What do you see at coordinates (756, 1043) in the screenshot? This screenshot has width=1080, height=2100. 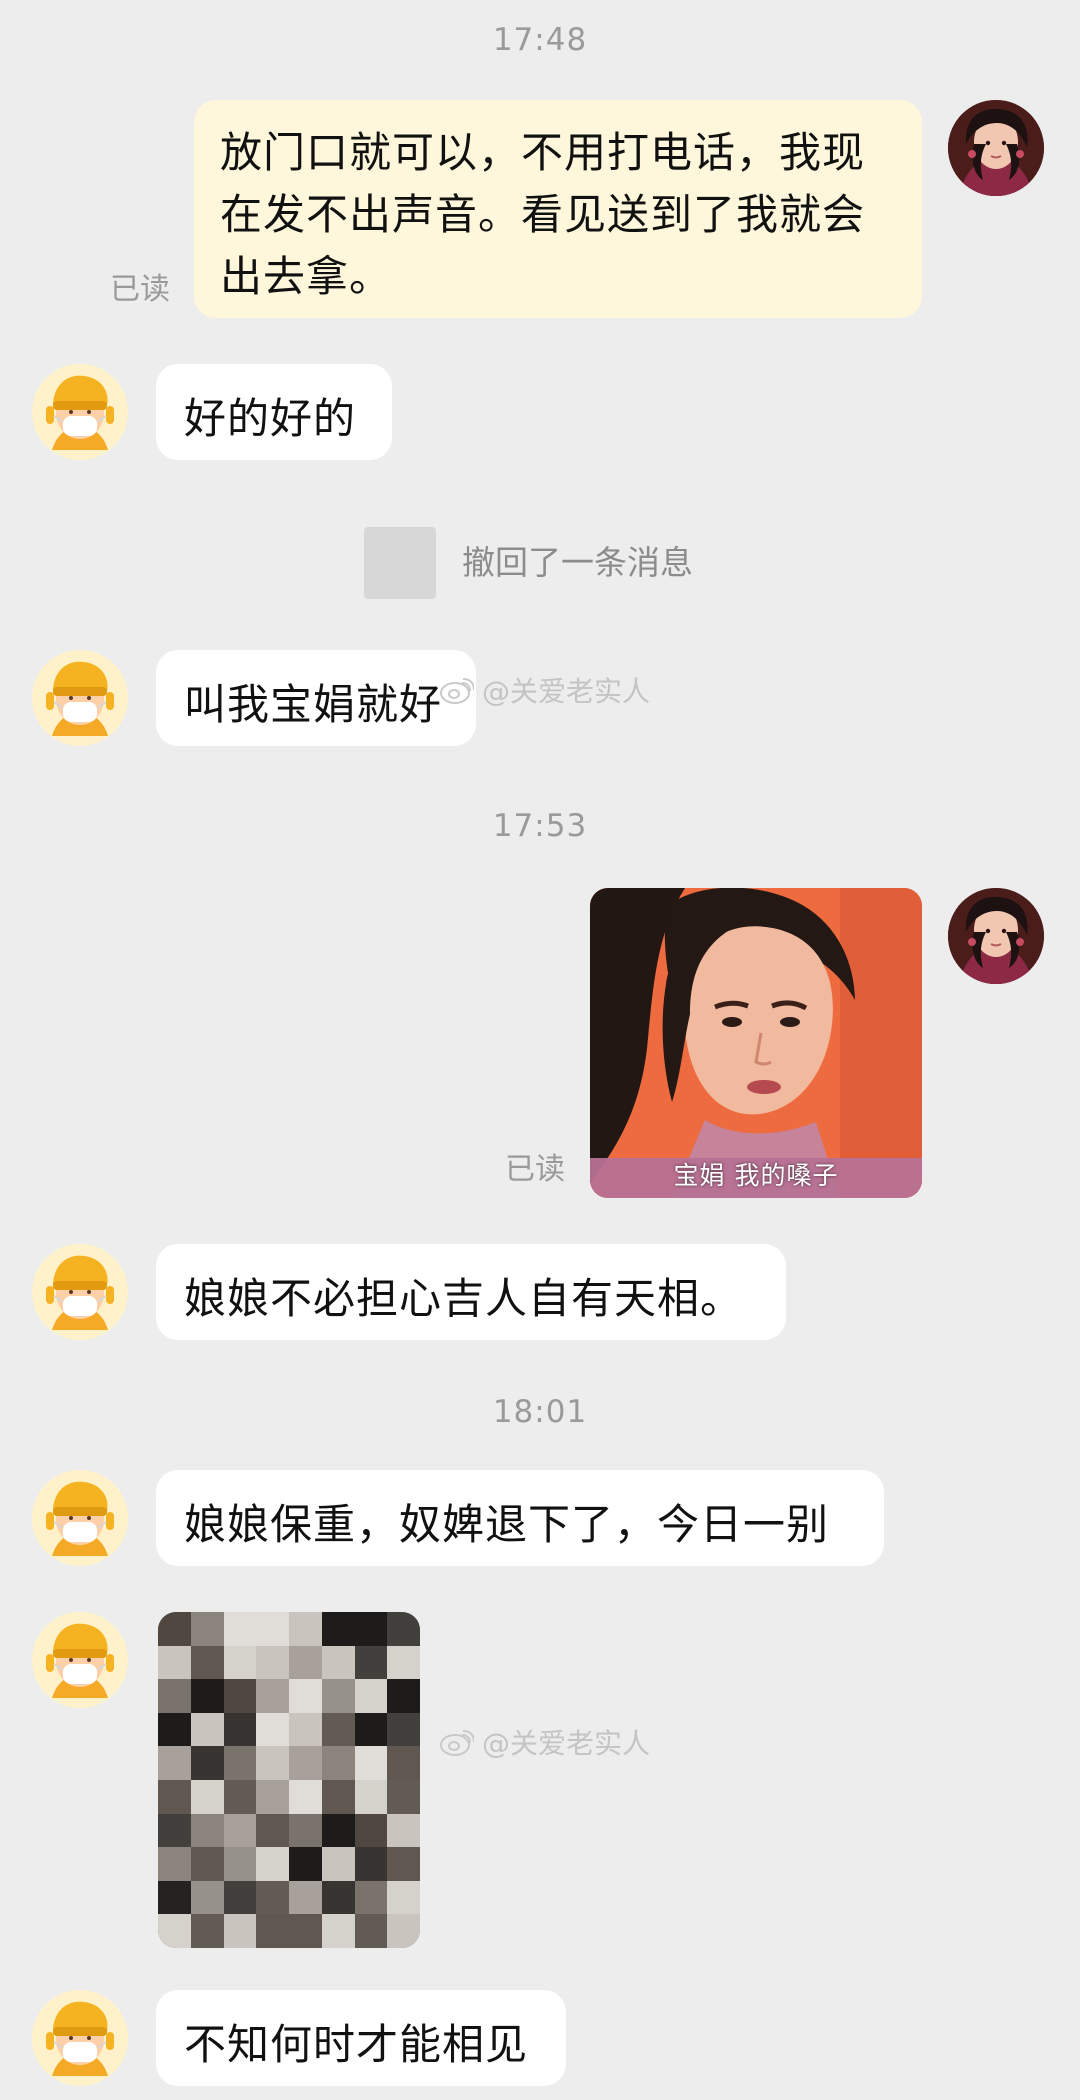 I see `outgoing-sticker-image: 宝娟 我的嗓子` at bounding box center [756, 1043].